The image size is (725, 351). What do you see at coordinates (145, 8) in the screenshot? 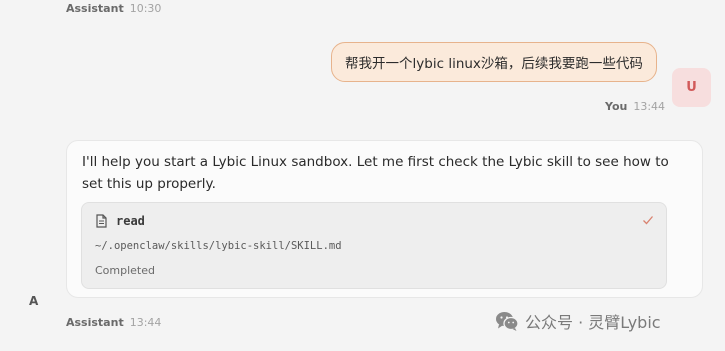
I see `message-time: 10:30` at bounding box center [145, 8].